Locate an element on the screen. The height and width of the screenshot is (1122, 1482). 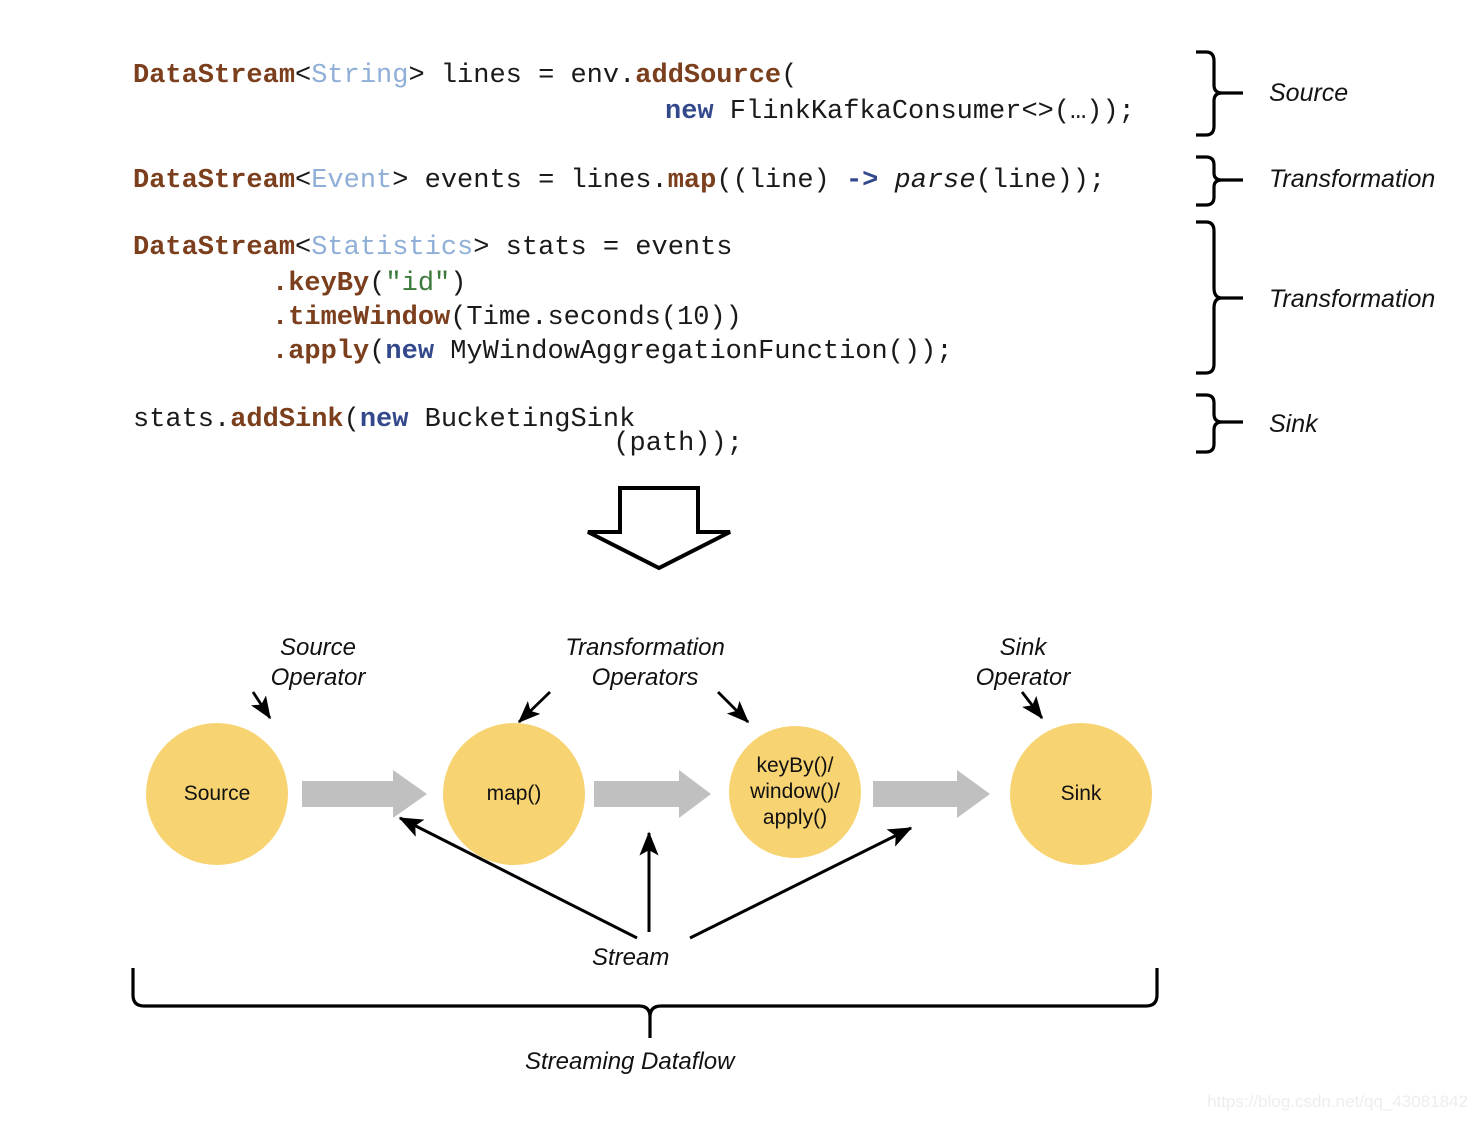
brace-sink is located at coordinates (1219, 423).